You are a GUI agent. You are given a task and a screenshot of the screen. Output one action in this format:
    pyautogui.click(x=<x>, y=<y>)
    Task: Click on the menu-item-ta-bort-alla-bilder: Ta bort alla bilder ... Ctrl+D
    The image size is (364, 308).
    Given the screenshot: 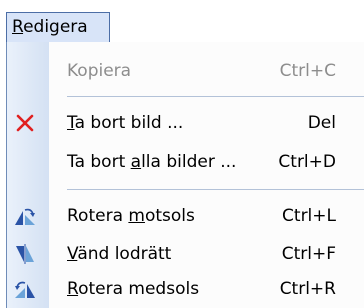 What is the action you would take?
    pyautogui.click(x=185, y=162)
    